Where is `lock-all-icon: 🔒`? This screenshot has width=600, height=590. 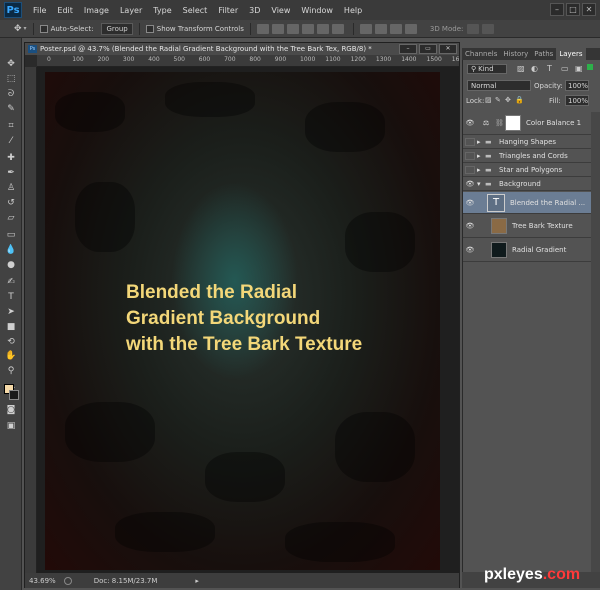
lock-all-icon: 🔒 is located at coordinates (519, 100).